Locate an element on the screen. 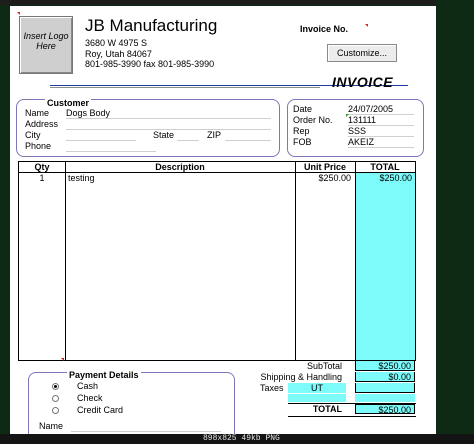 This screenshot has width=474, height=444. date-field: 24/07/2005 is located at coordinates (381, 109).